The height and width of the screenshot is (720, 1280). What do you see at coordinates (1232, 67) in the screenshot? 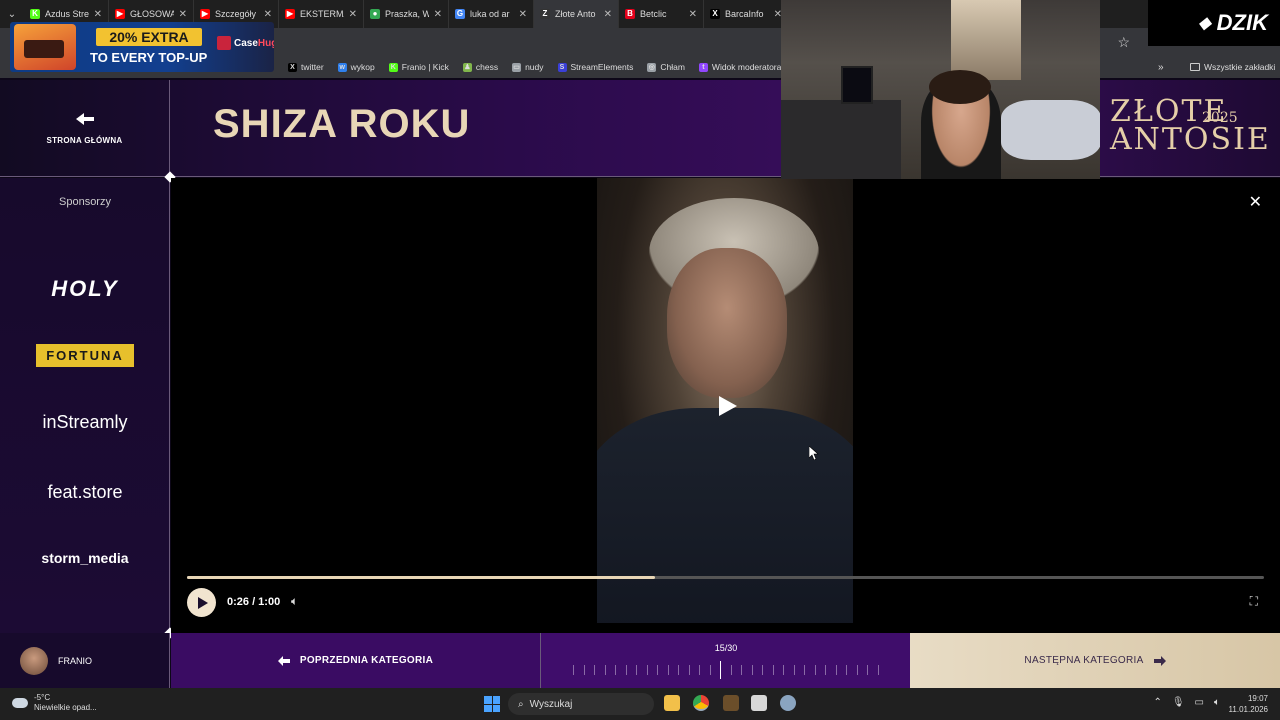
I see `all-bookmarks: Wszystkie zakładki` at bounding box center [1232, 67].